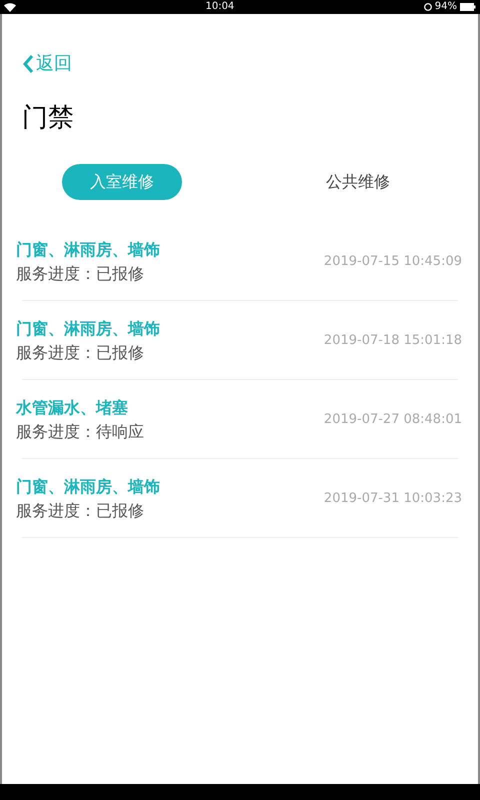 The width and height of the screenshot is (480, 800). I want to click on record-time: 2019-07-18 15:01:18, so click(393, 341).